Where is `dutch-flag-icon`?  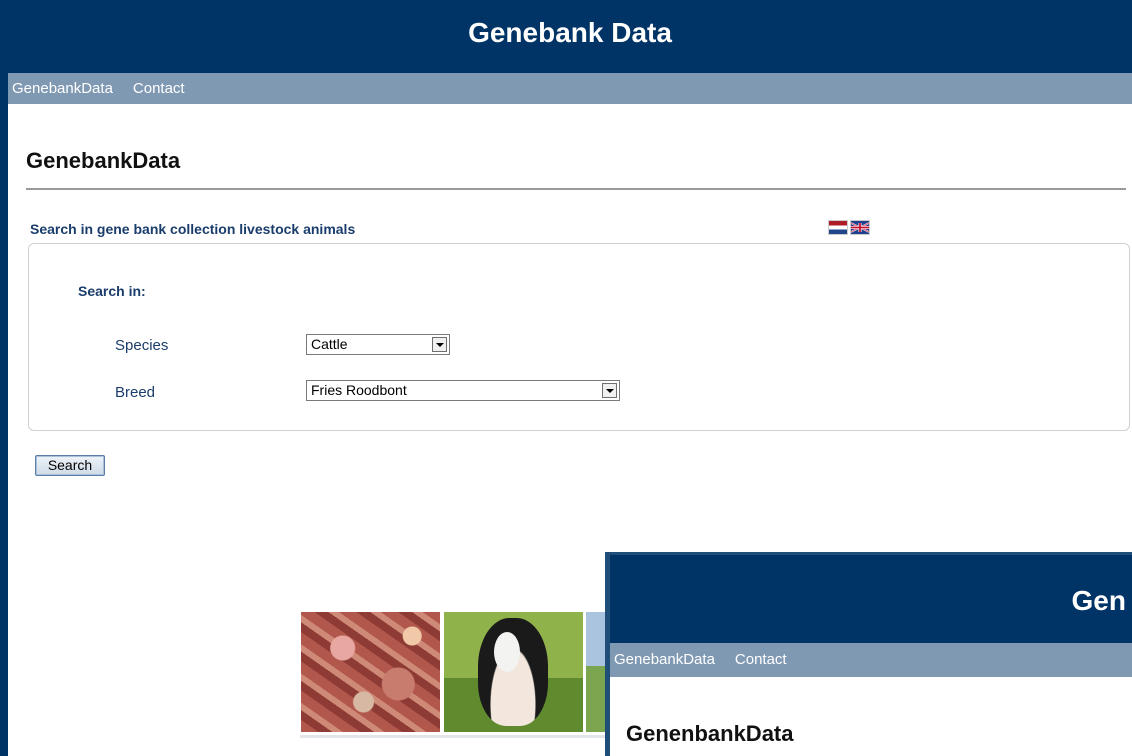 dutch-flag-icon is located at coordinates (838, 227).